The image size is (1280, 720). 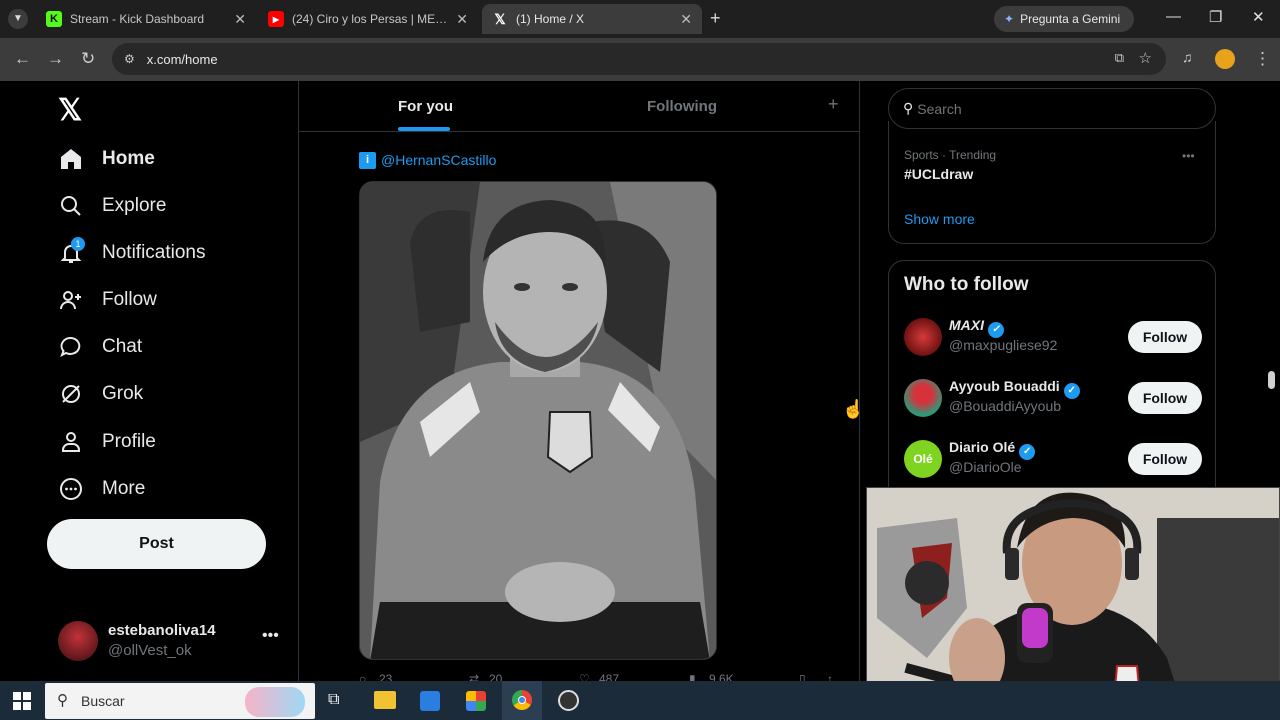 I want to click on media-controls-icon: ♫, so click(x=1187, y=57).